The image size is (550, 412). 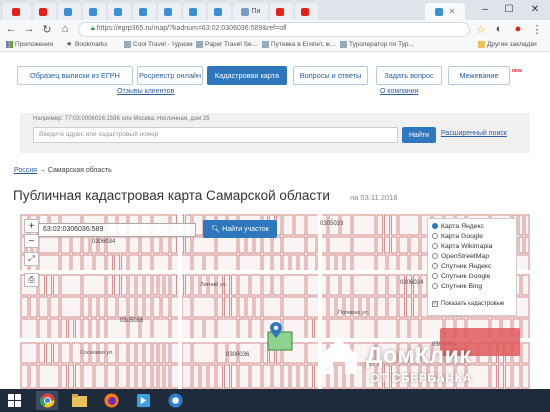 I want to click on bookmark-item: ★ Bookmarks, so click(x=87, y=44).